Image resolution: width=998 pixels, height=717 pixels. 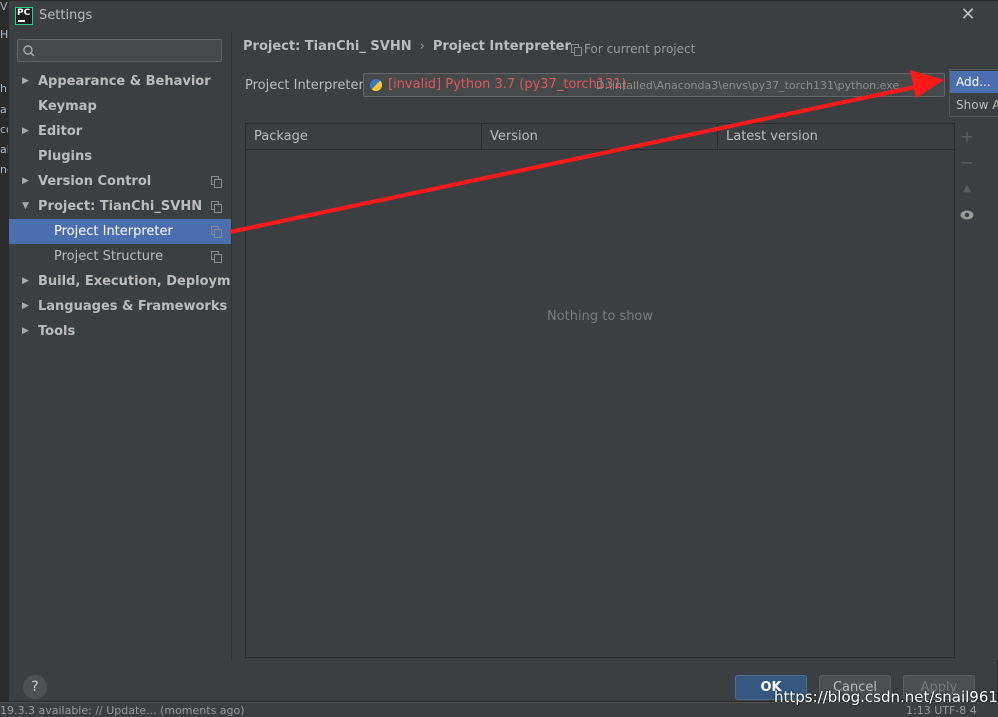 What do you see at coordinates (7, 358) in the screenshot?
I see `background-ide-left: V H hi a co al ne` at bounding box center [7, 358].